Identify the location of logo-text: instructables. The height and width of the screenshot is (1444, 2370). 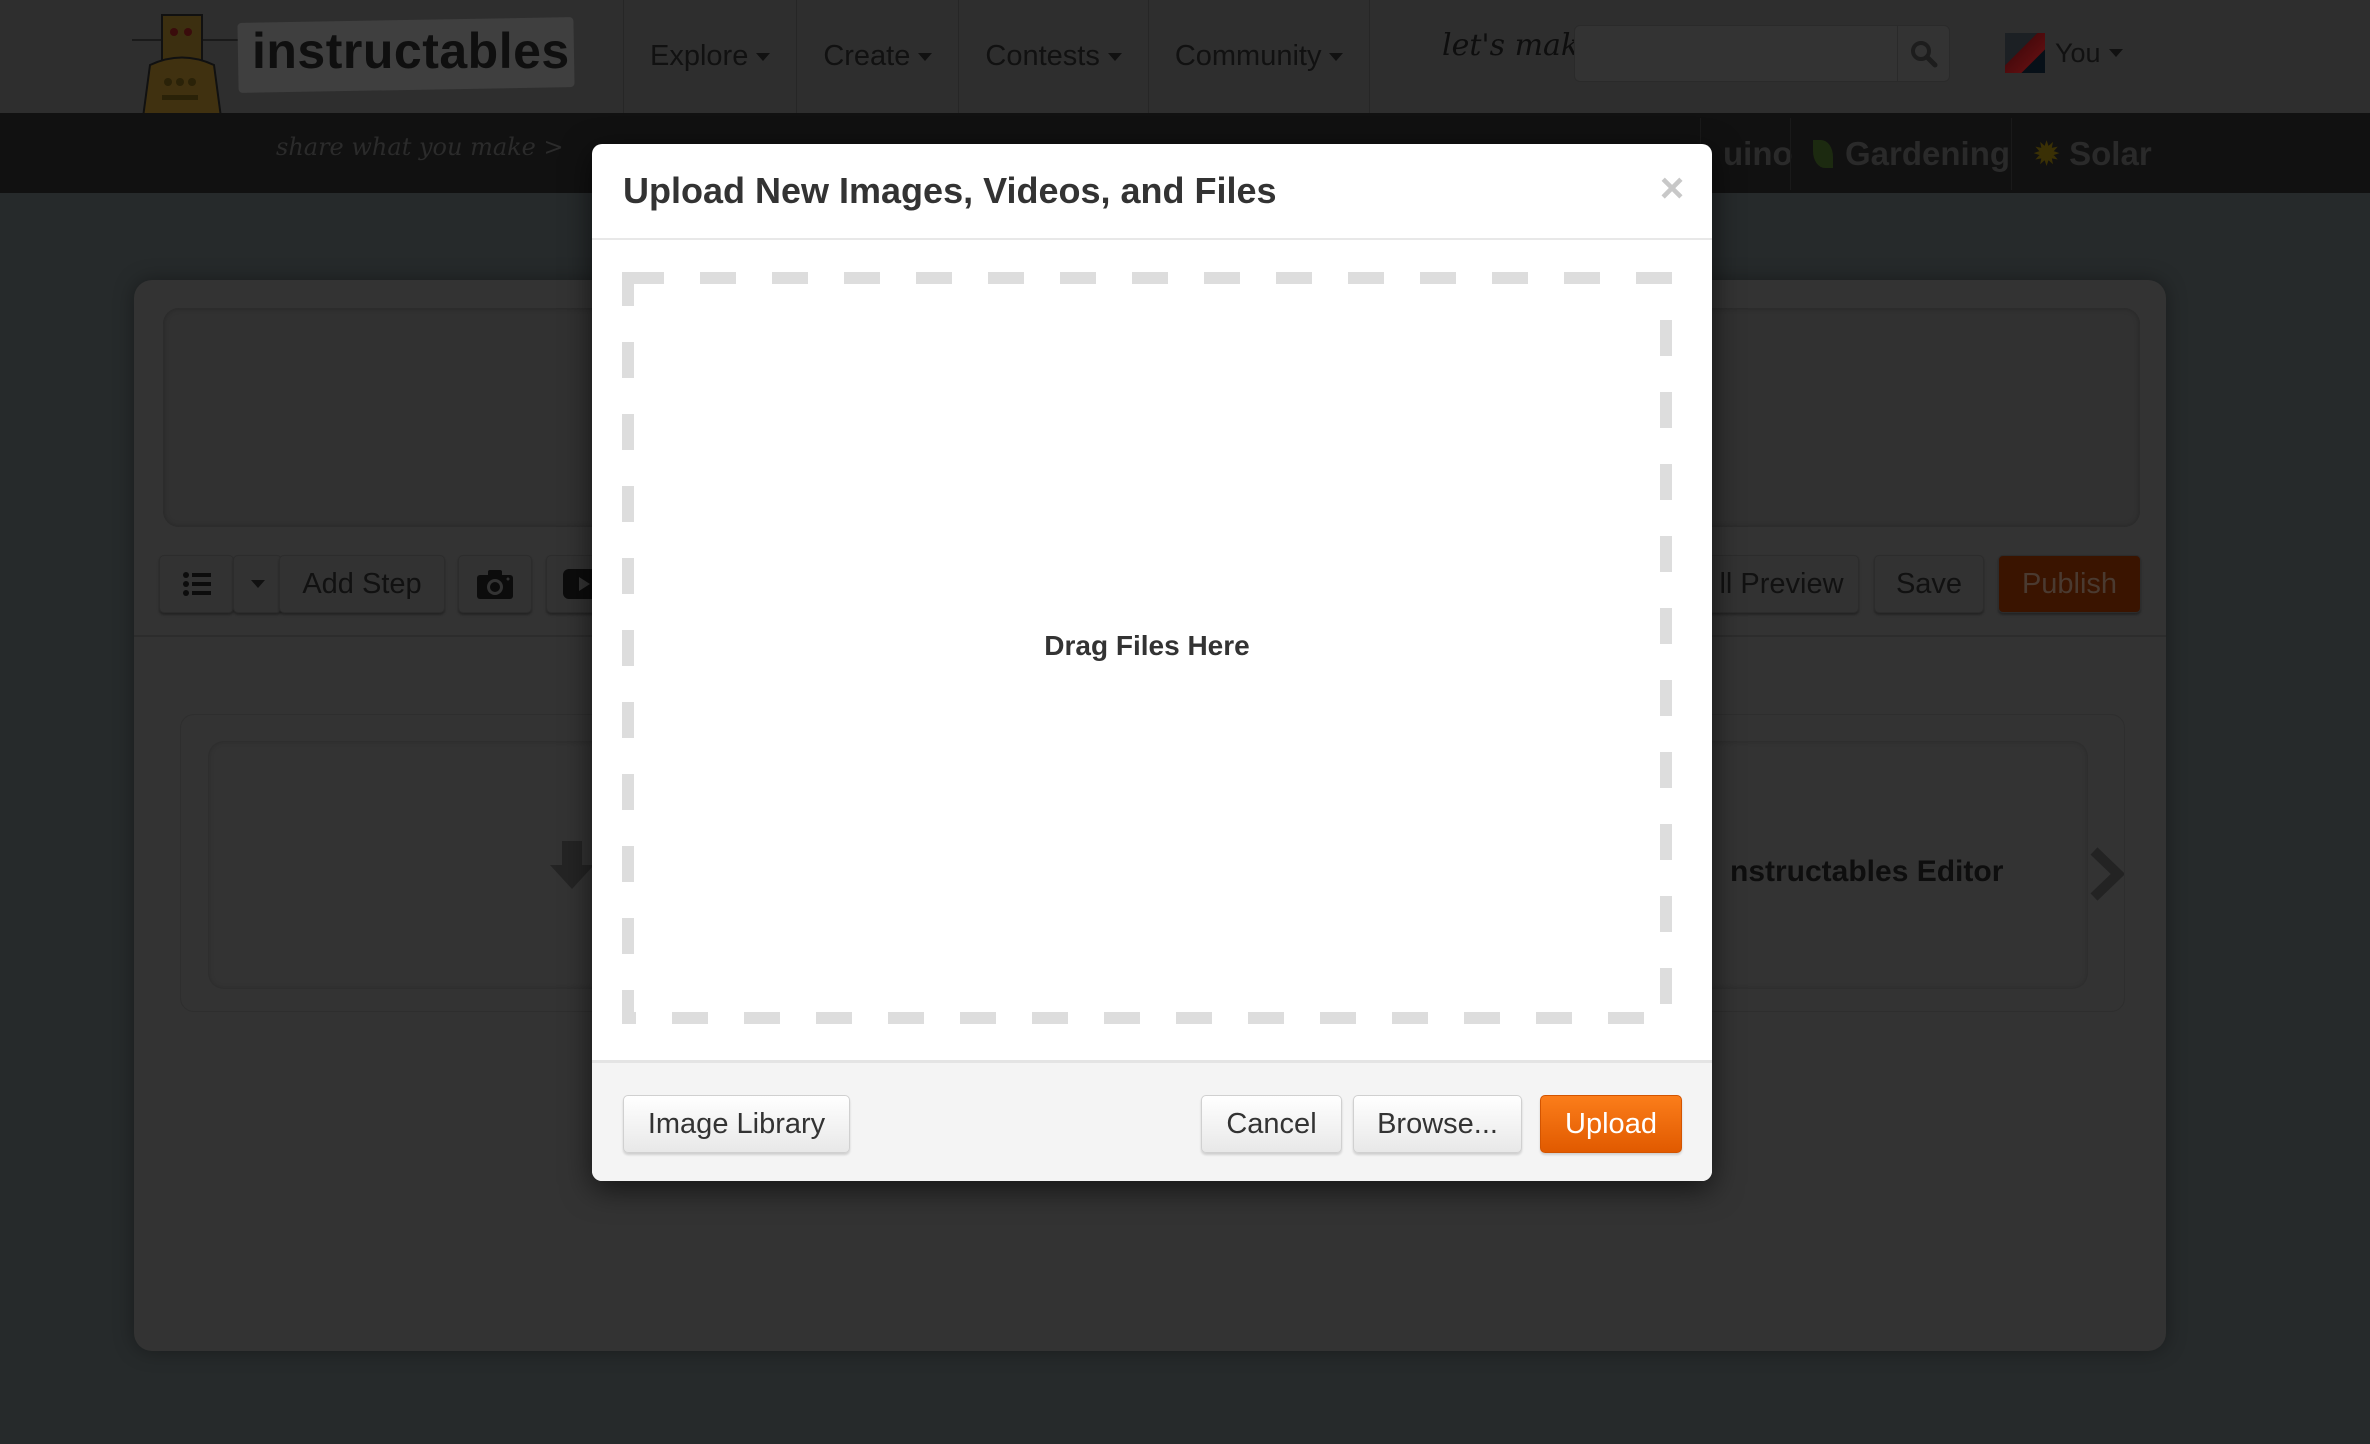
(411, 51).